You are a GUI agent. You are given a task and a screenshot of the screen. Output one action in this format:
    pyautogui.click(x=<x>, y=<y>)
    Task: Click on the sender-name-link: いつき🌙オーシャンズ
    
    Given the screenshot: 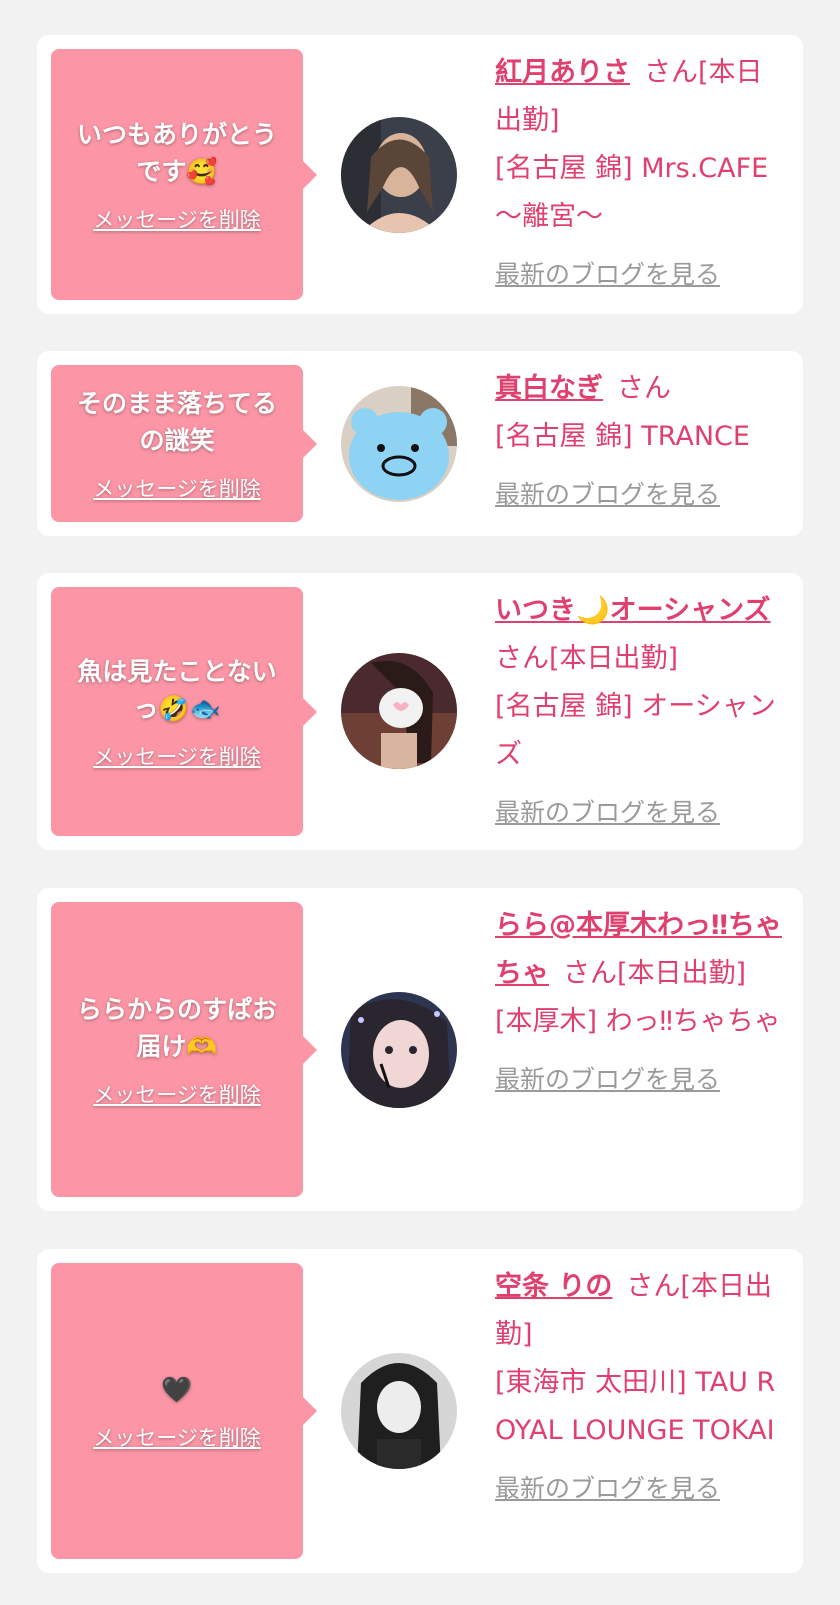 What is the action you would take?
    pyautogui.click(x=633, y=610)
    